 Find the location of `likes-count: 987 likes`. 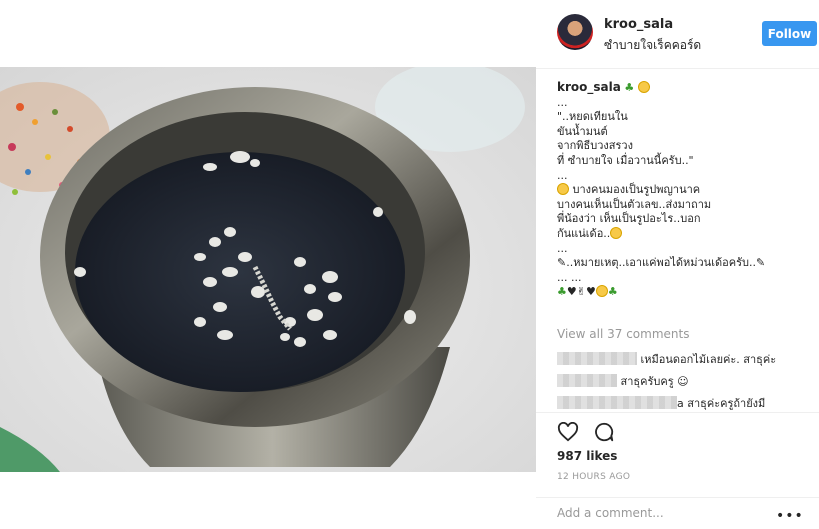

likes-count: 987 likes is located at coordinates (587, 456).